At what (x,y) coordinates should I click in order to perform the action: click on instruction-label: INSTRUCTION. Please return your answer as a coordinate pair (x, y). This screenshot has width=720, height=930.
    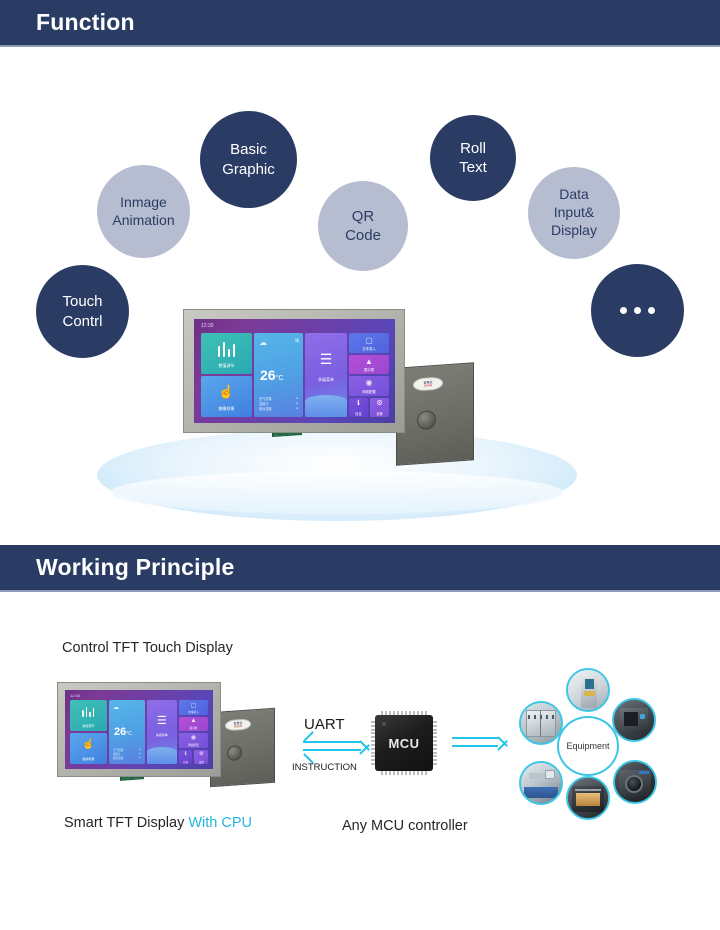
    Looking at the image, I should click on (324, 767).